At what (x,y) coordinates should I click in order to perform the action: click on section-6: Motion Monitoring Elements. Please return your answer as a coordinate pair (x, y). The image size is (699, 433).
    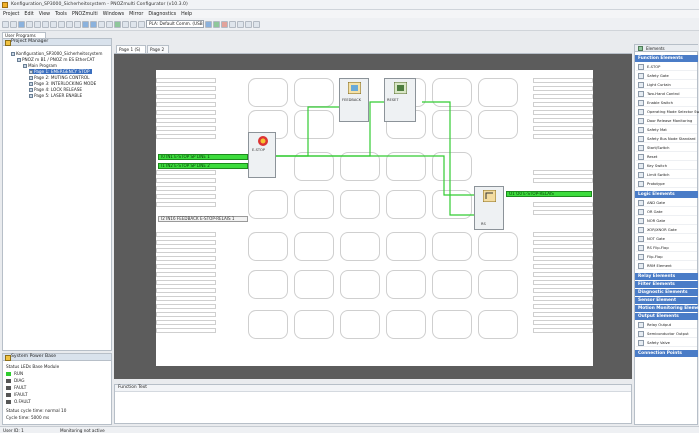
    Looking at the image, I should click on (667, 308).